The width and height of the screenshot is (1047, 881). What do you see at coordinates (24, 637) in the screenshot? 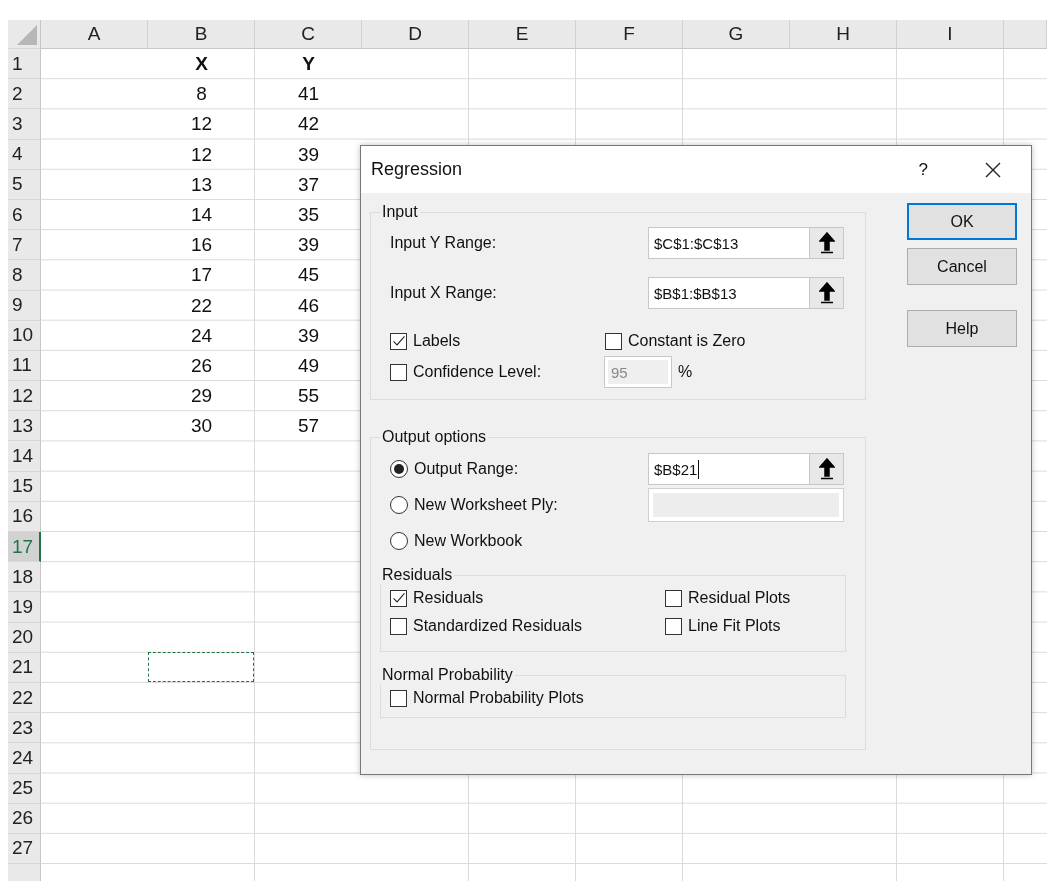
I see `row-header: 20` at bounding box center [24, 637].